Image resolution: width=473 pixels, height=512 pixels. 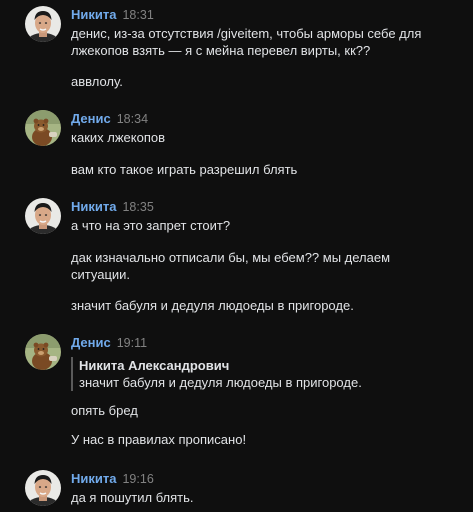 I want to click on message-text: опять бред, so click(x=104, y=410).